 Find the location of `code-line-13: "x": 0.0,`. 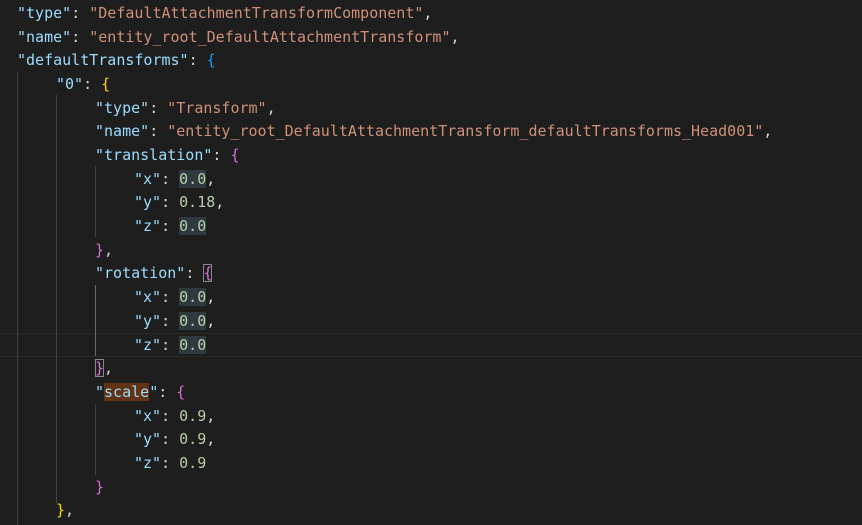

code-line-13: "x": 0.0, is located at coordinates (174, 298).